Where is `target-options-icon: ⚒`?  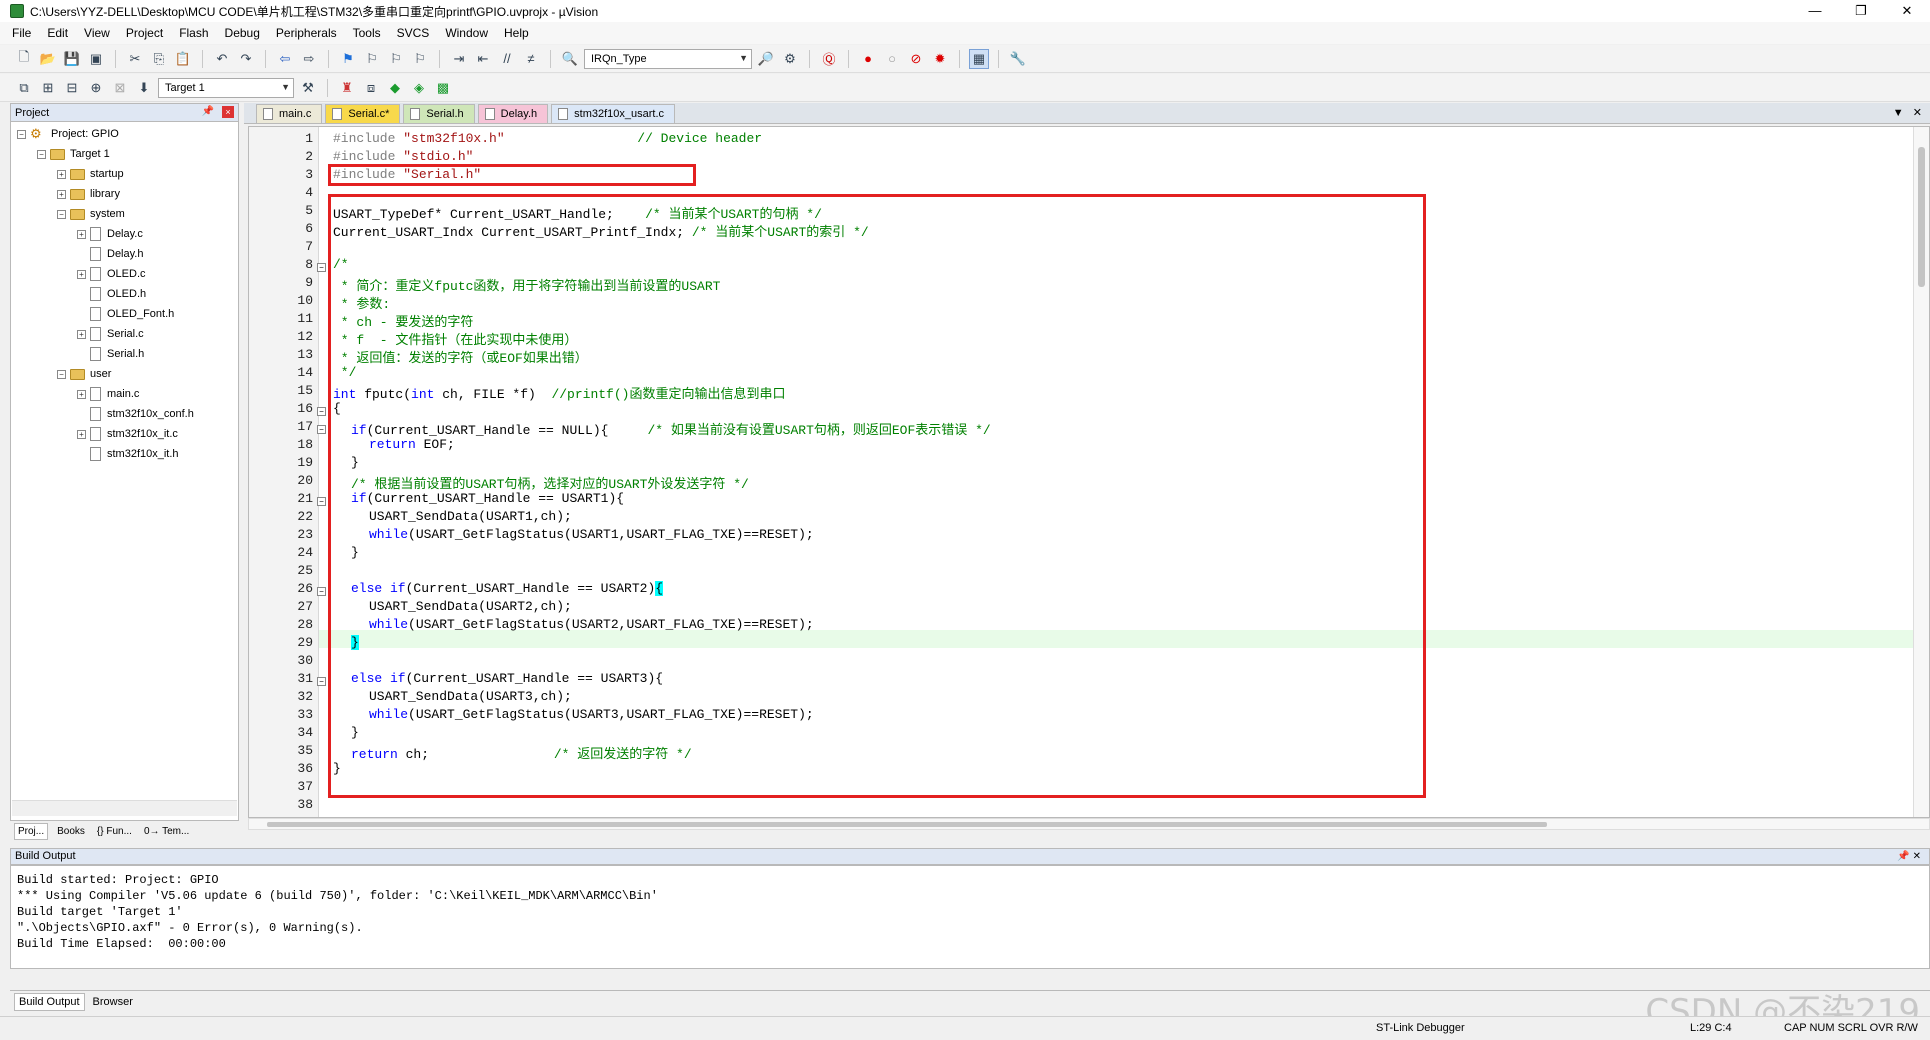 target-options-icon: ⚒ is located at coordinates (308, 88).